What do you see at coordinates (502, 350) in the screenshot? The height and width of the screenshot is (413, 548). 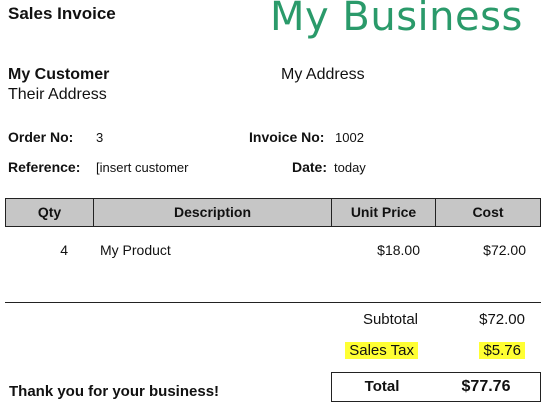 I see `sales-tax-value: $5.76` at bounding box center [502, 350].